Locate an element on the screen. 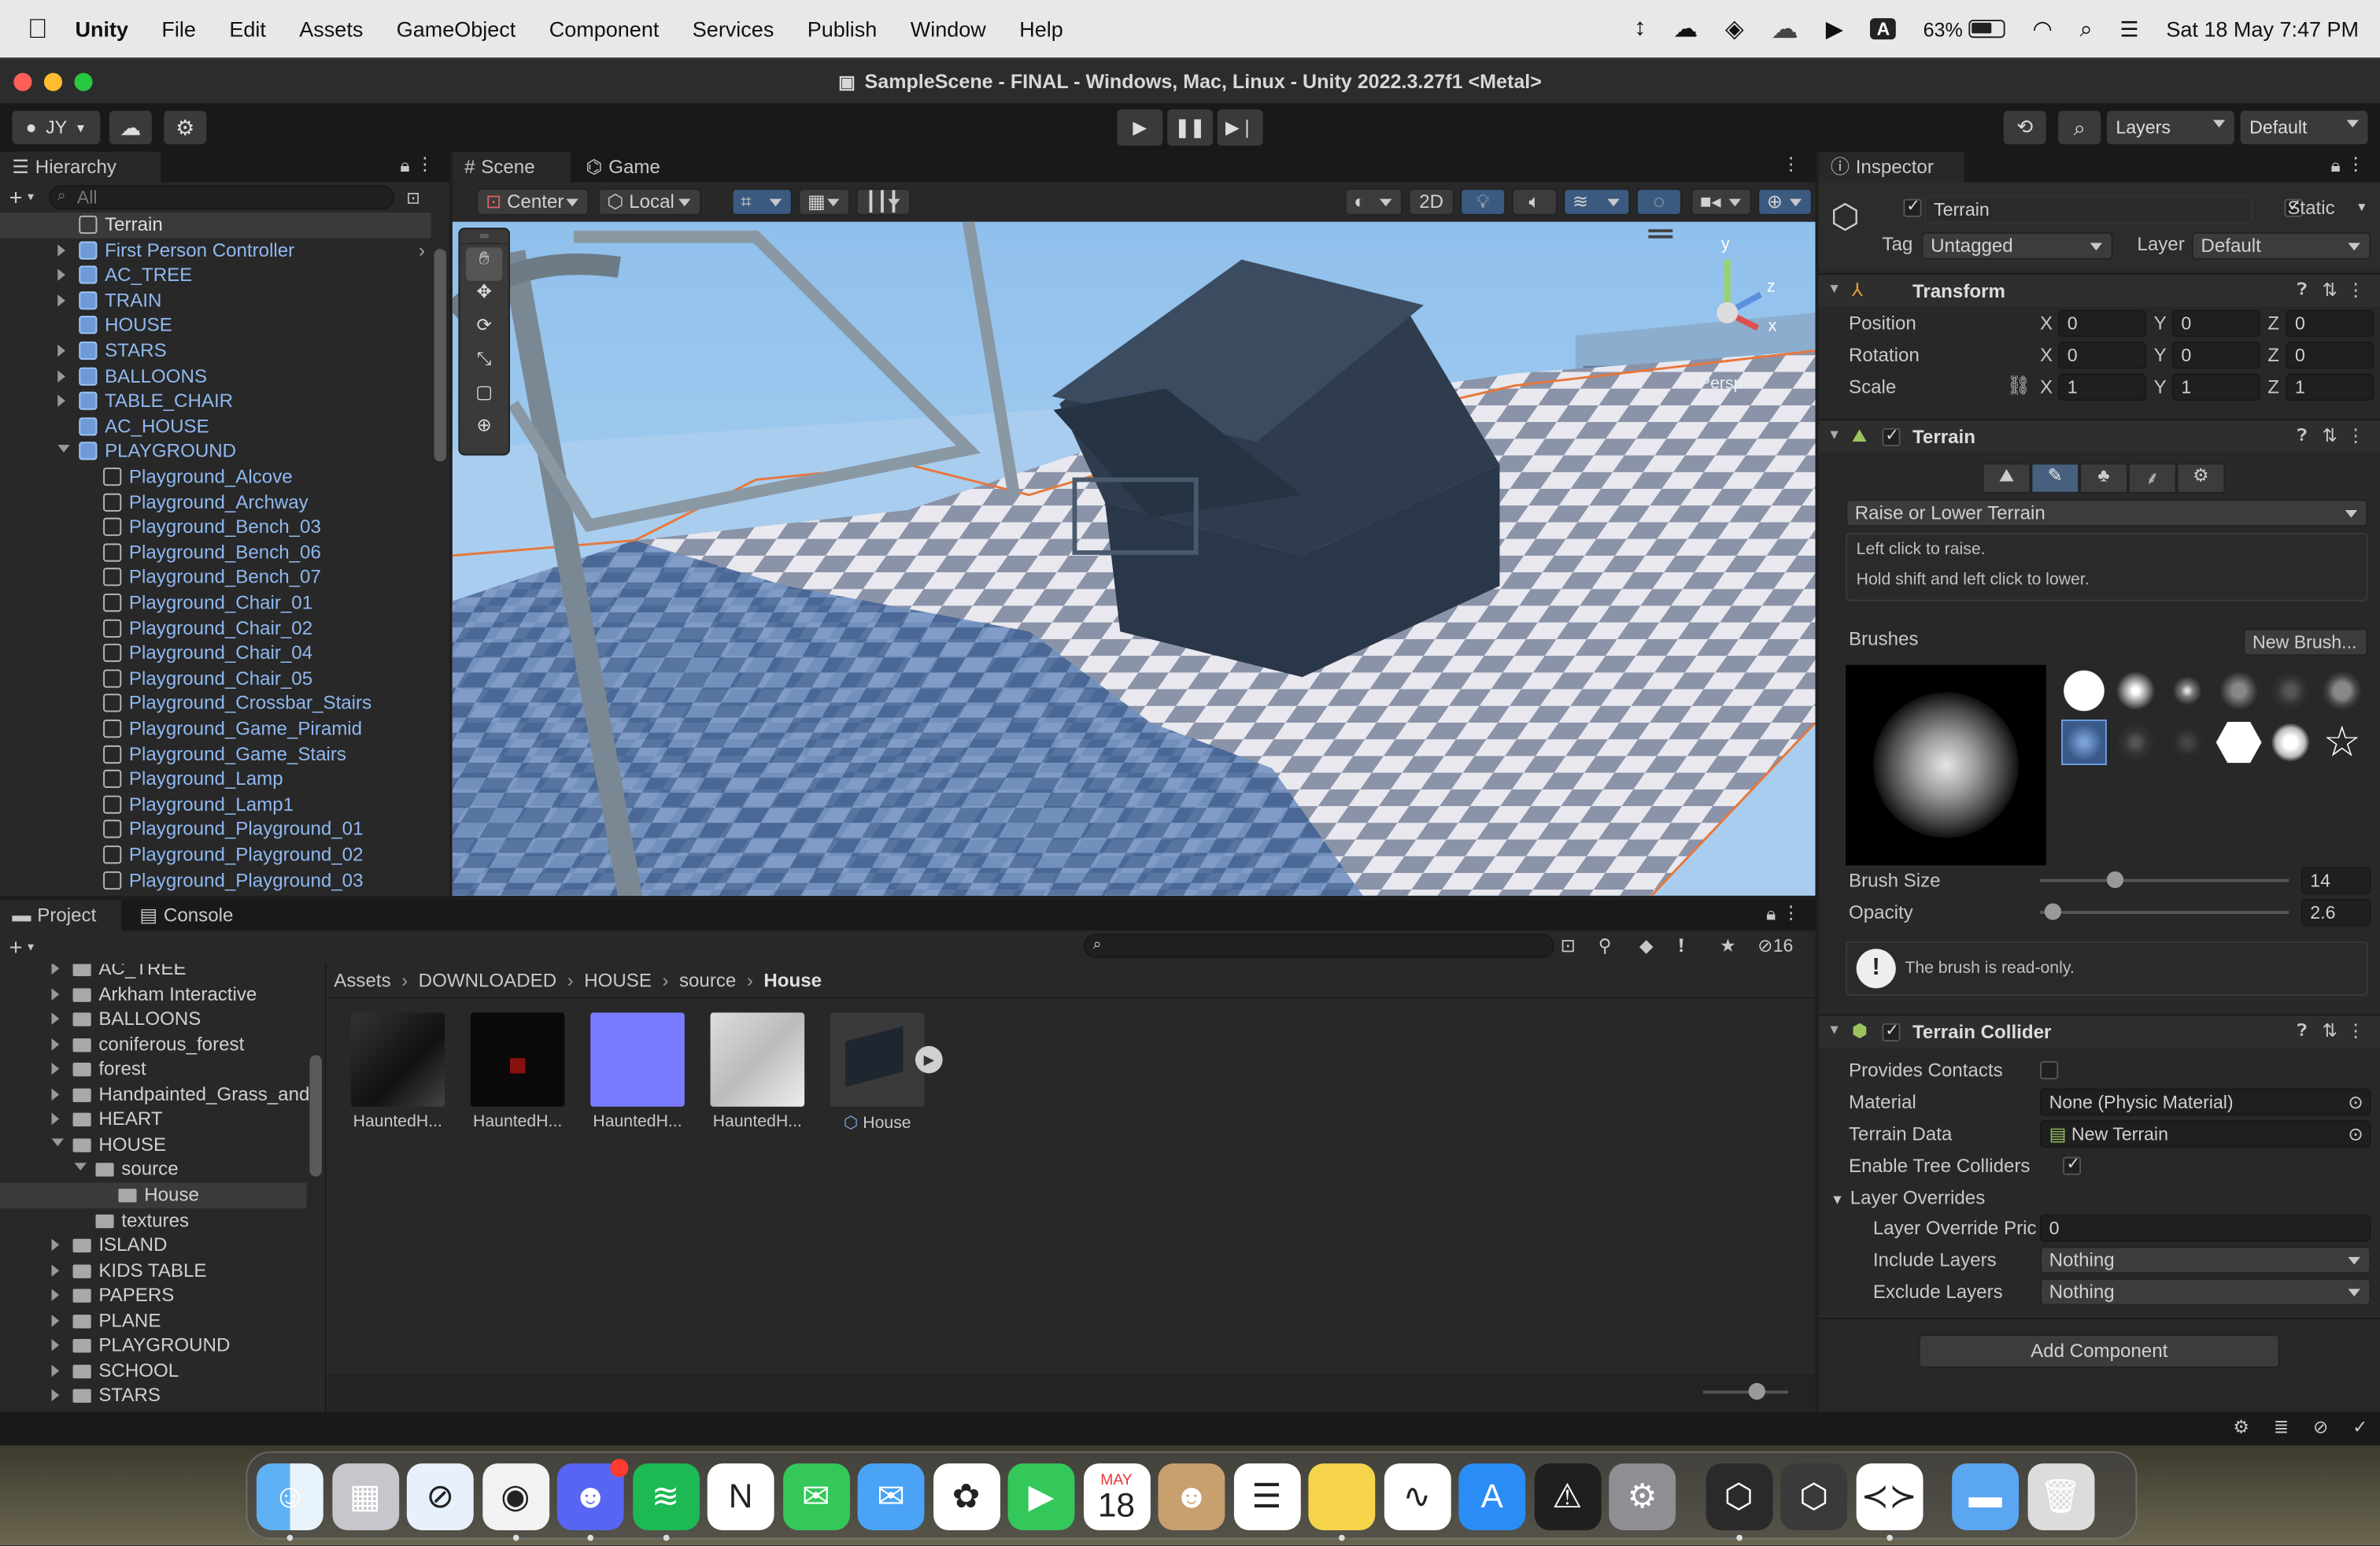 The image size is (2380, 1546). opacity-input: 2.6 is located at coordinates (2336, 912).